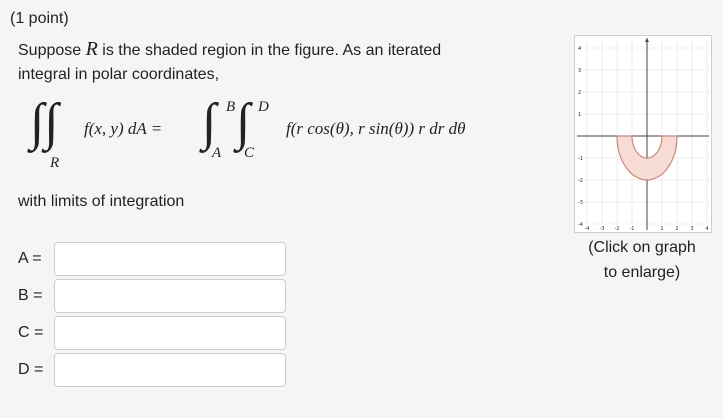 This screenshot has width=723, height=418. Describe the element at coordinates (170, 296) in the screenshot. I see `answer-input-b` at that location.